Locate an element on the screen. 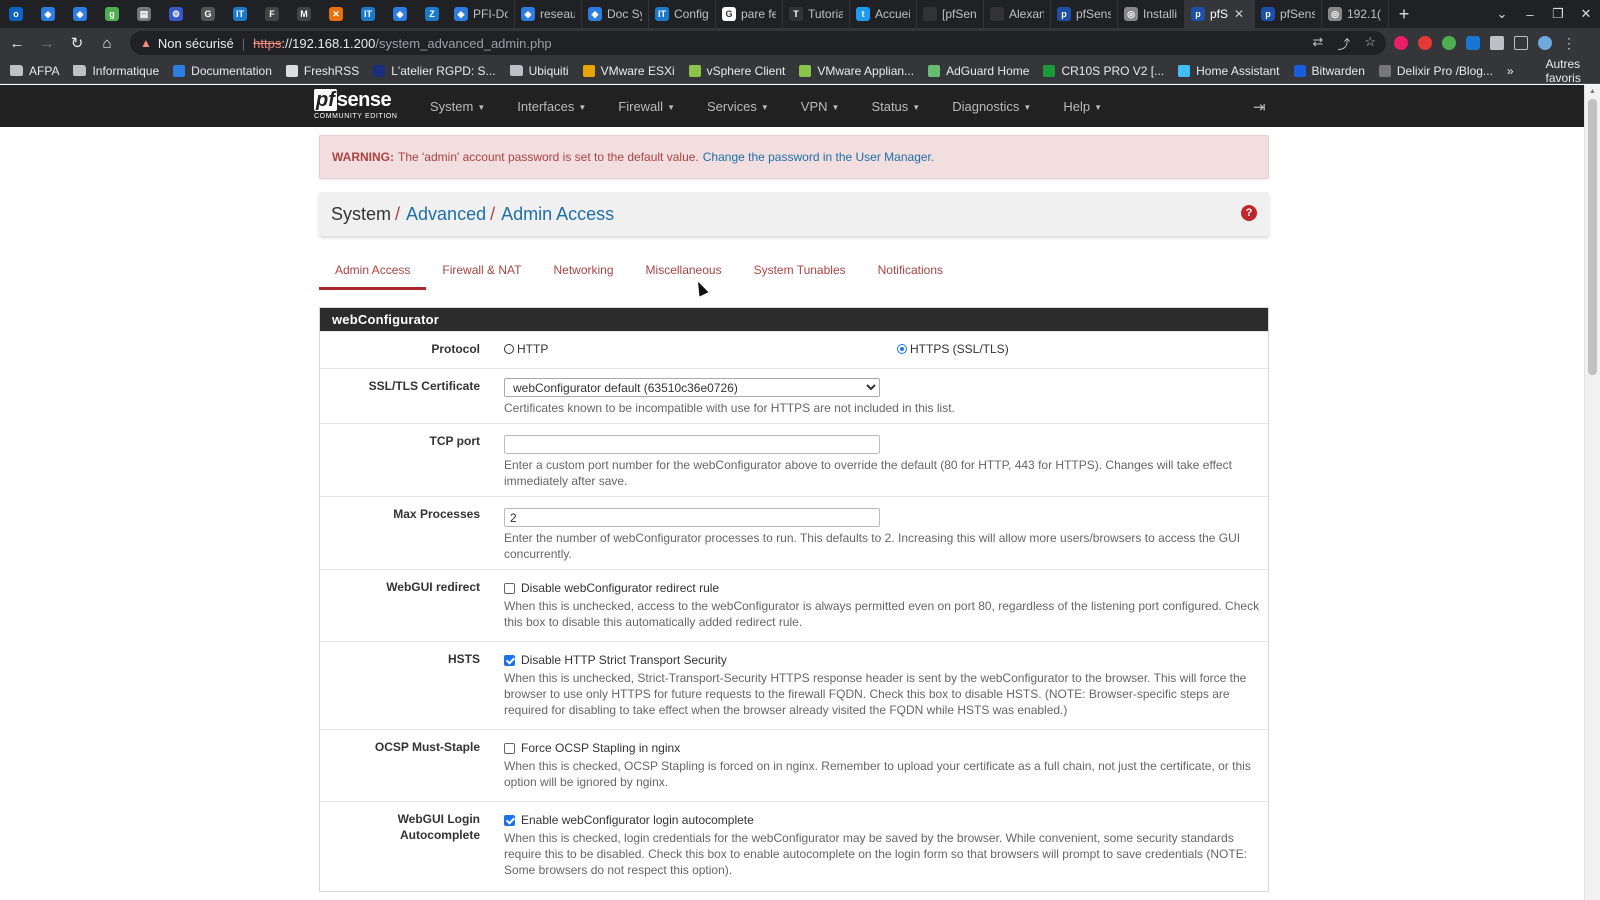  browser-tab: Gpare fe is located at coordinates (749, 14).